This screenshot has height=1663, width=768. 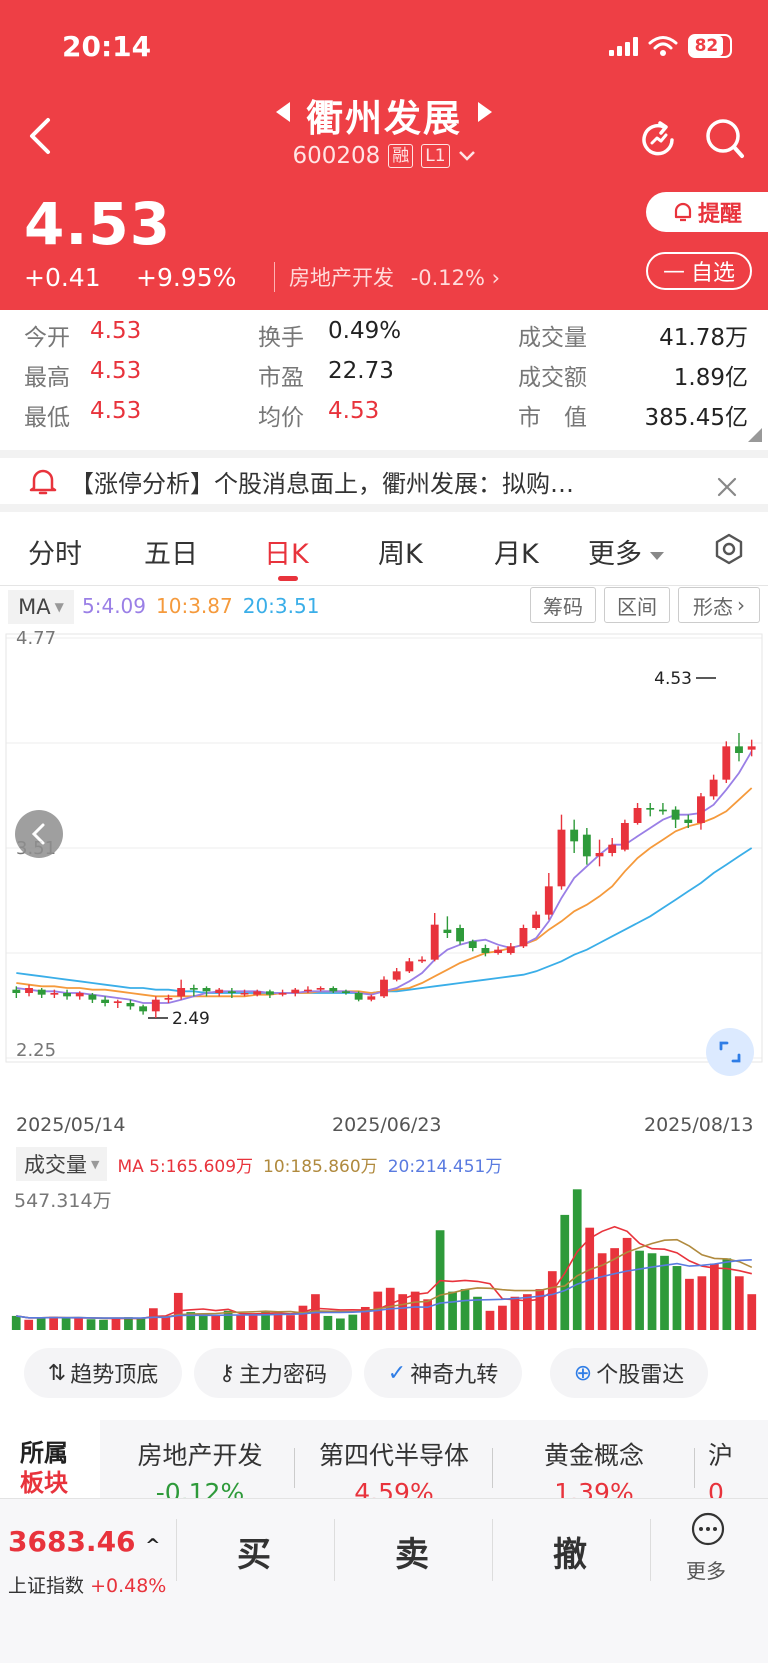 What do you see at coordinates (41, 607) in the screenshot?
I see `ma-indicator-button: MA ▼` at bounding box center [41, 607].